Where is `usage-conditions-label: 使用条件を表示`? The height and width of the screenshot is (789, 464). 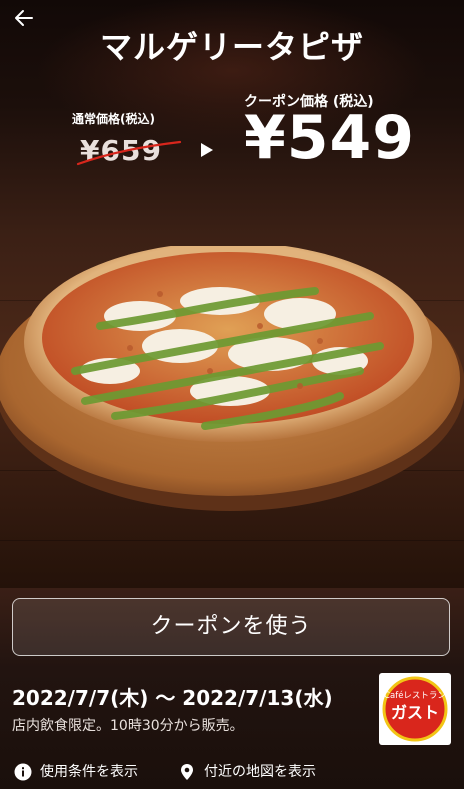 usage-conditions-label: 使用条件を表示 is located at coordinates (89, 772).